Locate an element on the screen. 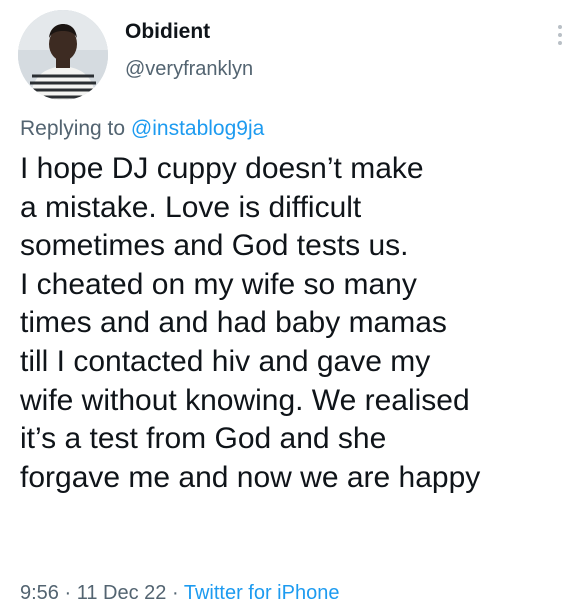 Image resolution: width=585 pixels, height=605 pixels. replying-to: Replying to @instablog9ja is located at coordinates (142, 129).